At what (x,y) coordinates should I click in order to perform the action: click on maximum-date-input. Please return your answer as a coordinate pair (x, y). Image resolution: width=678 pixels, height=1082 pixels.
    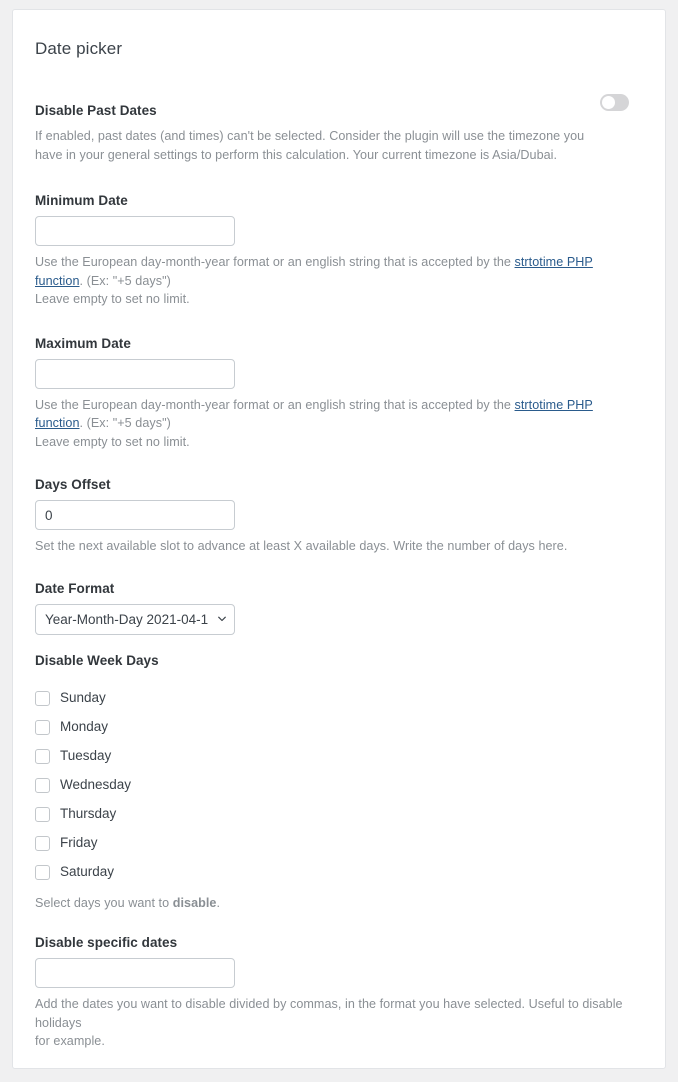
    Looking at the image, I should click on (135, 373).